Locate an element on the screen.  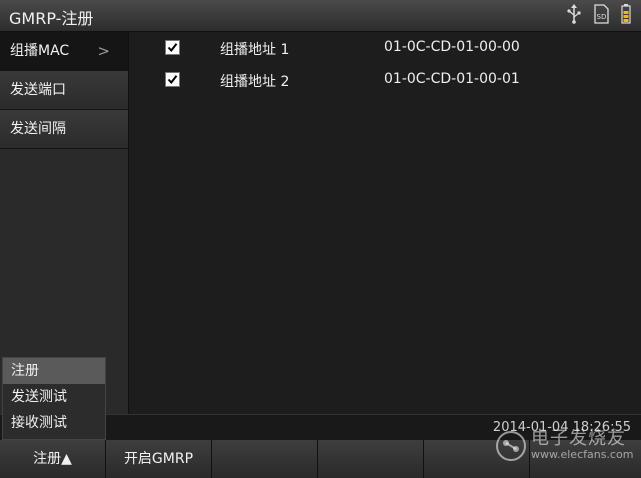
usb-icon is located at coordinates (574, 14).